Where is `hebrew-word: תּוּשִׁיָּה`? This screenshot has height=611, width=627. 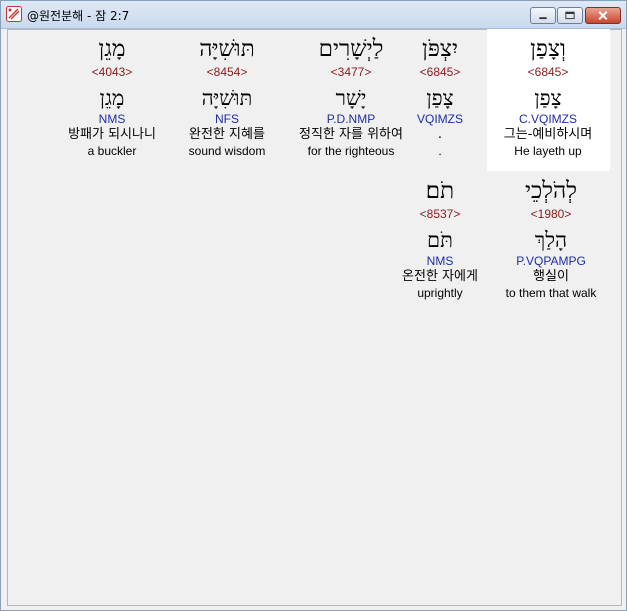 hebrew-word: תּוּשִׁיָּה is located at coordinates (227, 49).